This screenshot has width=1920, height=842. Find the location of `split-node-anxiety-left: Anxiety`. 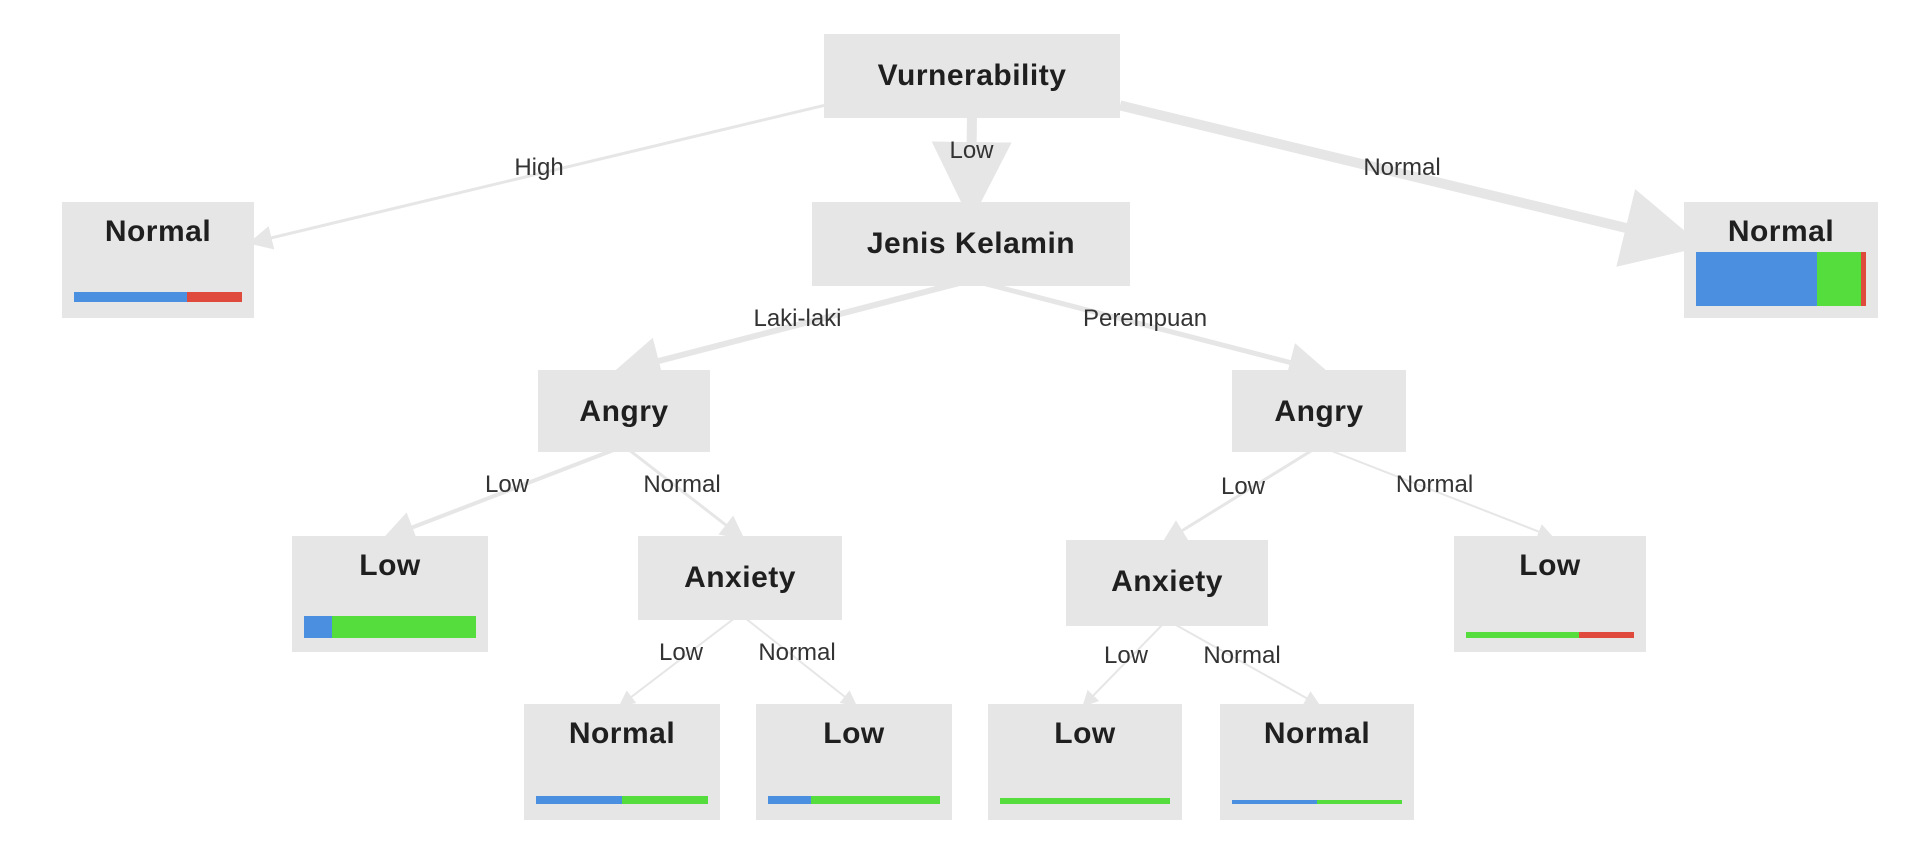

split-node-anxiety-left: Anxiety is located at coordinates (740, 578).